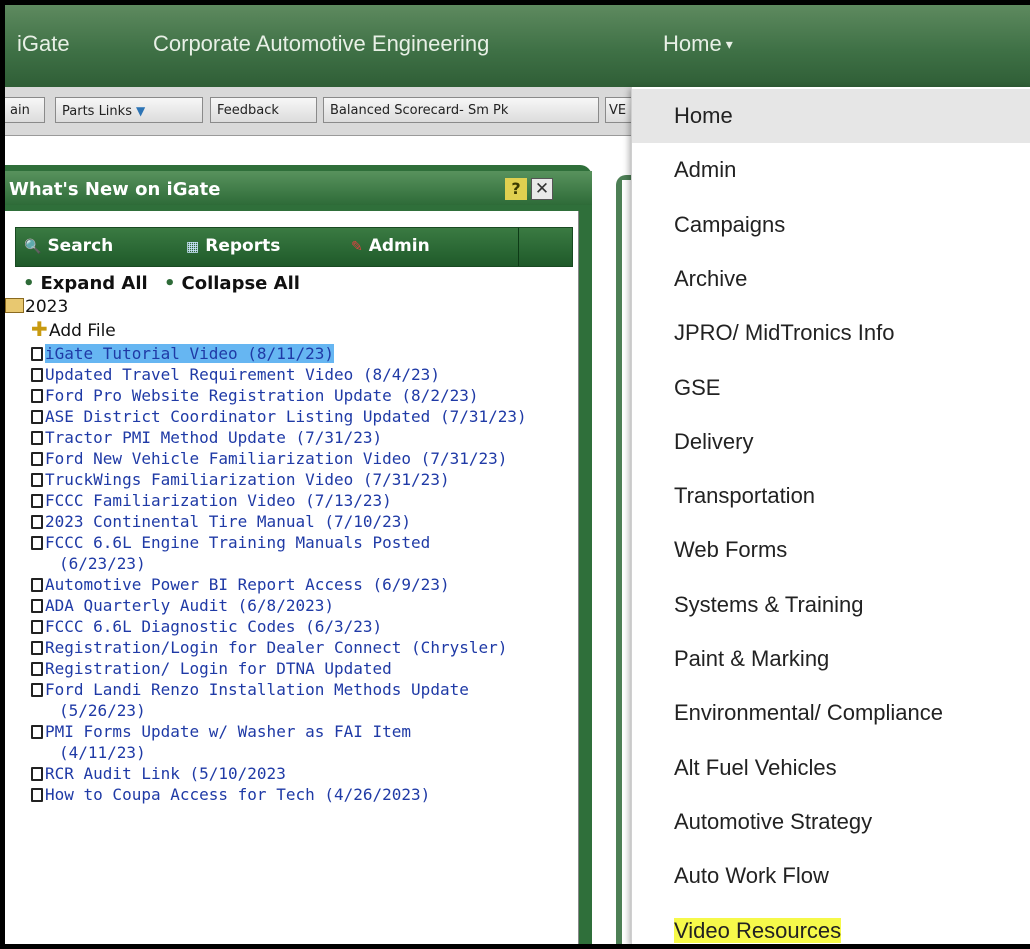 This screenshot has height=949, width=1030. What do you see at coordinates (241, 283) in the screenshot?
I see `collapse-all-link: Collapse All` at bounding box center [241, 283].